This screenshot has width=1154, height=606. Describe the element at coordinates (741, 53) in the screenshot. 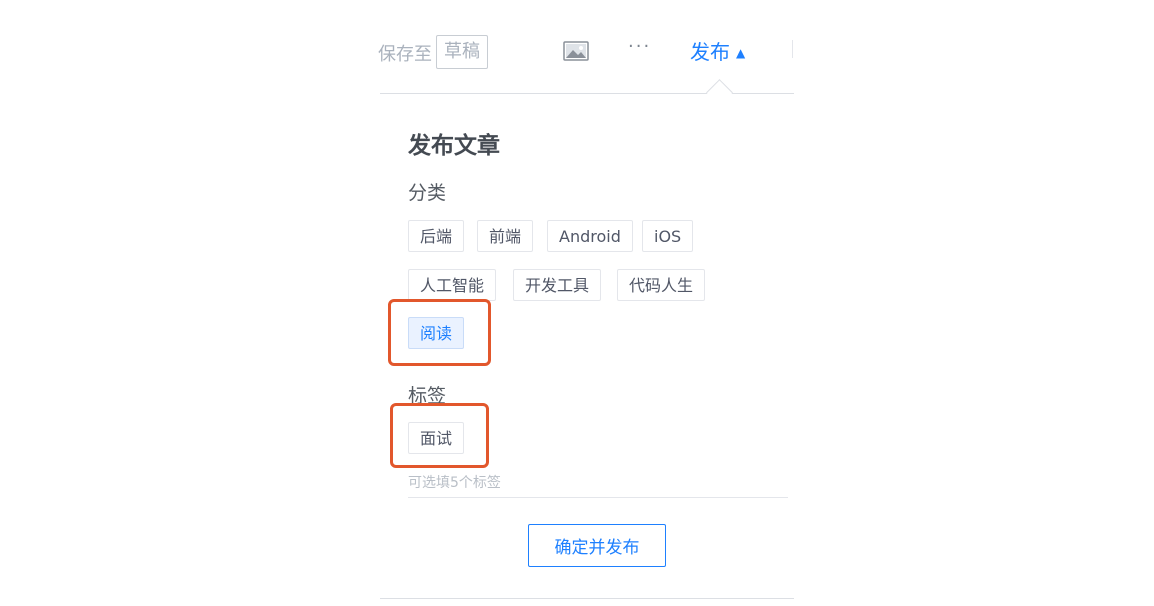

I see `caret-up-icon: ▲` at that location.